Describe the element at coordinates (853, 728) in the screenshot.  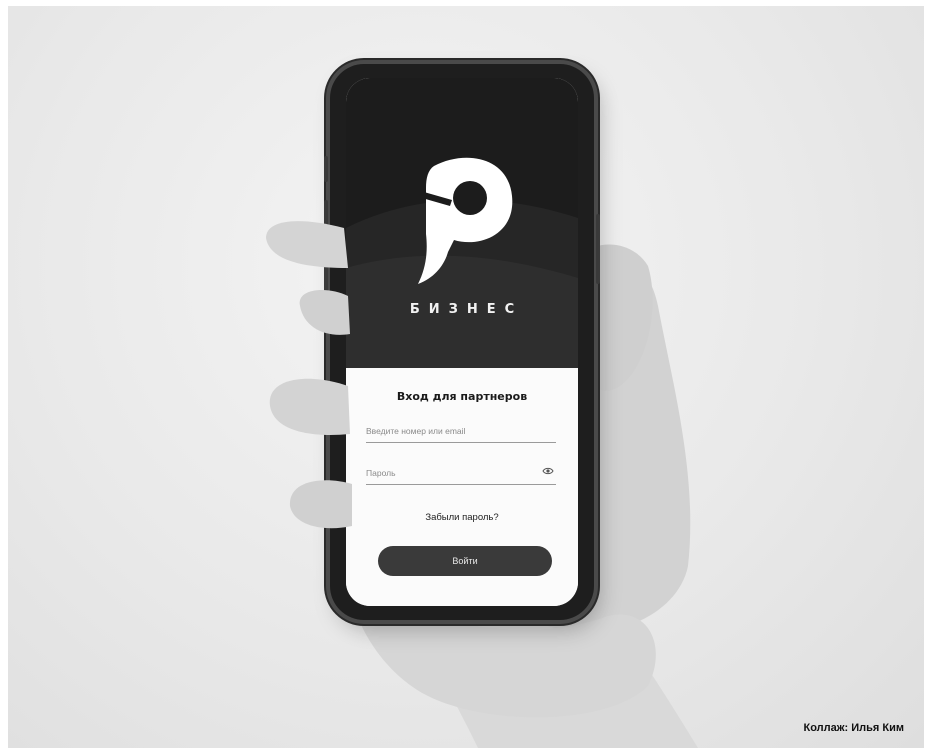
I see `photo-credit: Коллаж: Илья Ким` at that location.